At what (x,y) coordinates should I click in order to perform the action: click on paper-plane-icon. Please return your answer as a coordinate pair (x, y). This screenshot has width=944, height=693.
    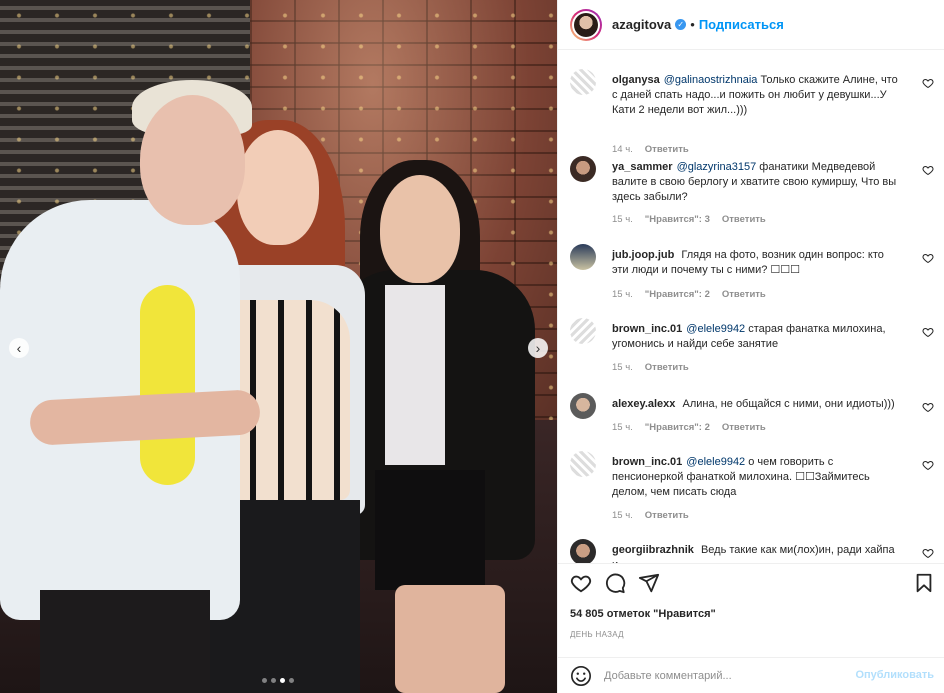
    Looking at the image, I should click on (649, 583).